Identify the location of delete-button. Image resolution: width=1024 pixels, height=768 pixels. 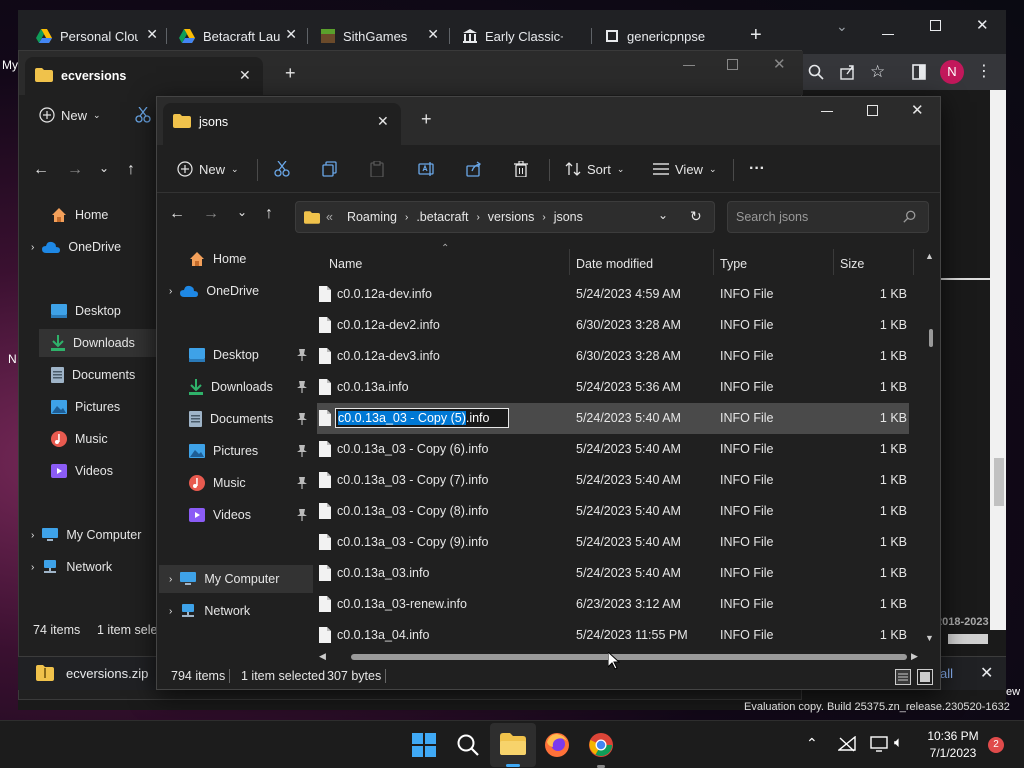
(521, 169).